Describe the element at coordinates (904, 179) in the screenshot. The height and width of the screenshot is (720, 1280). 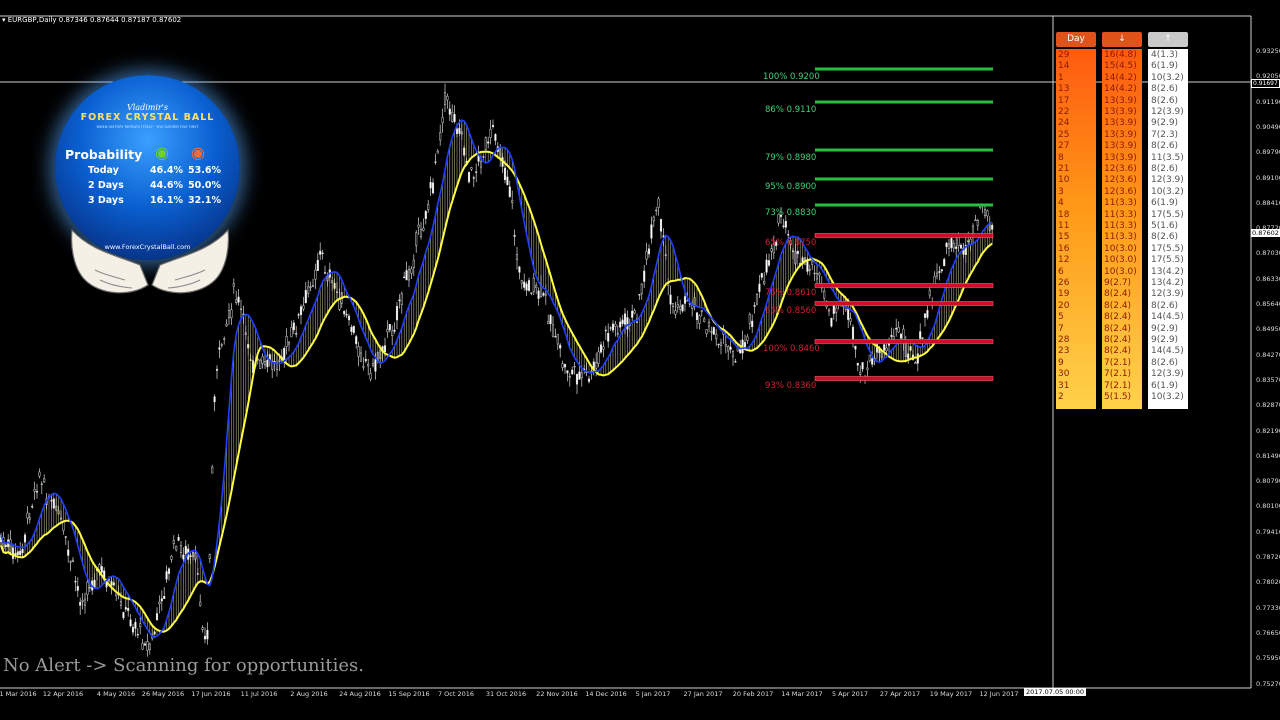
I see `green-level-line` at that location.